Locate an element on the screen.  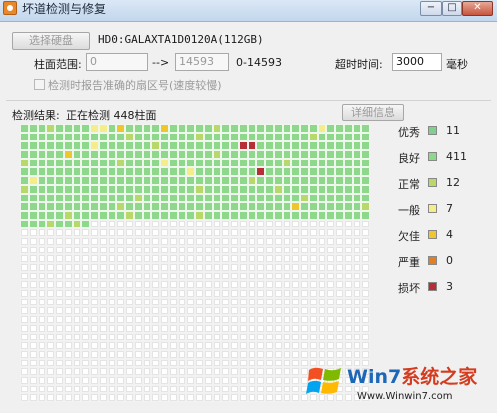
legend-label: 严重 is located at coordinates (409, 262).